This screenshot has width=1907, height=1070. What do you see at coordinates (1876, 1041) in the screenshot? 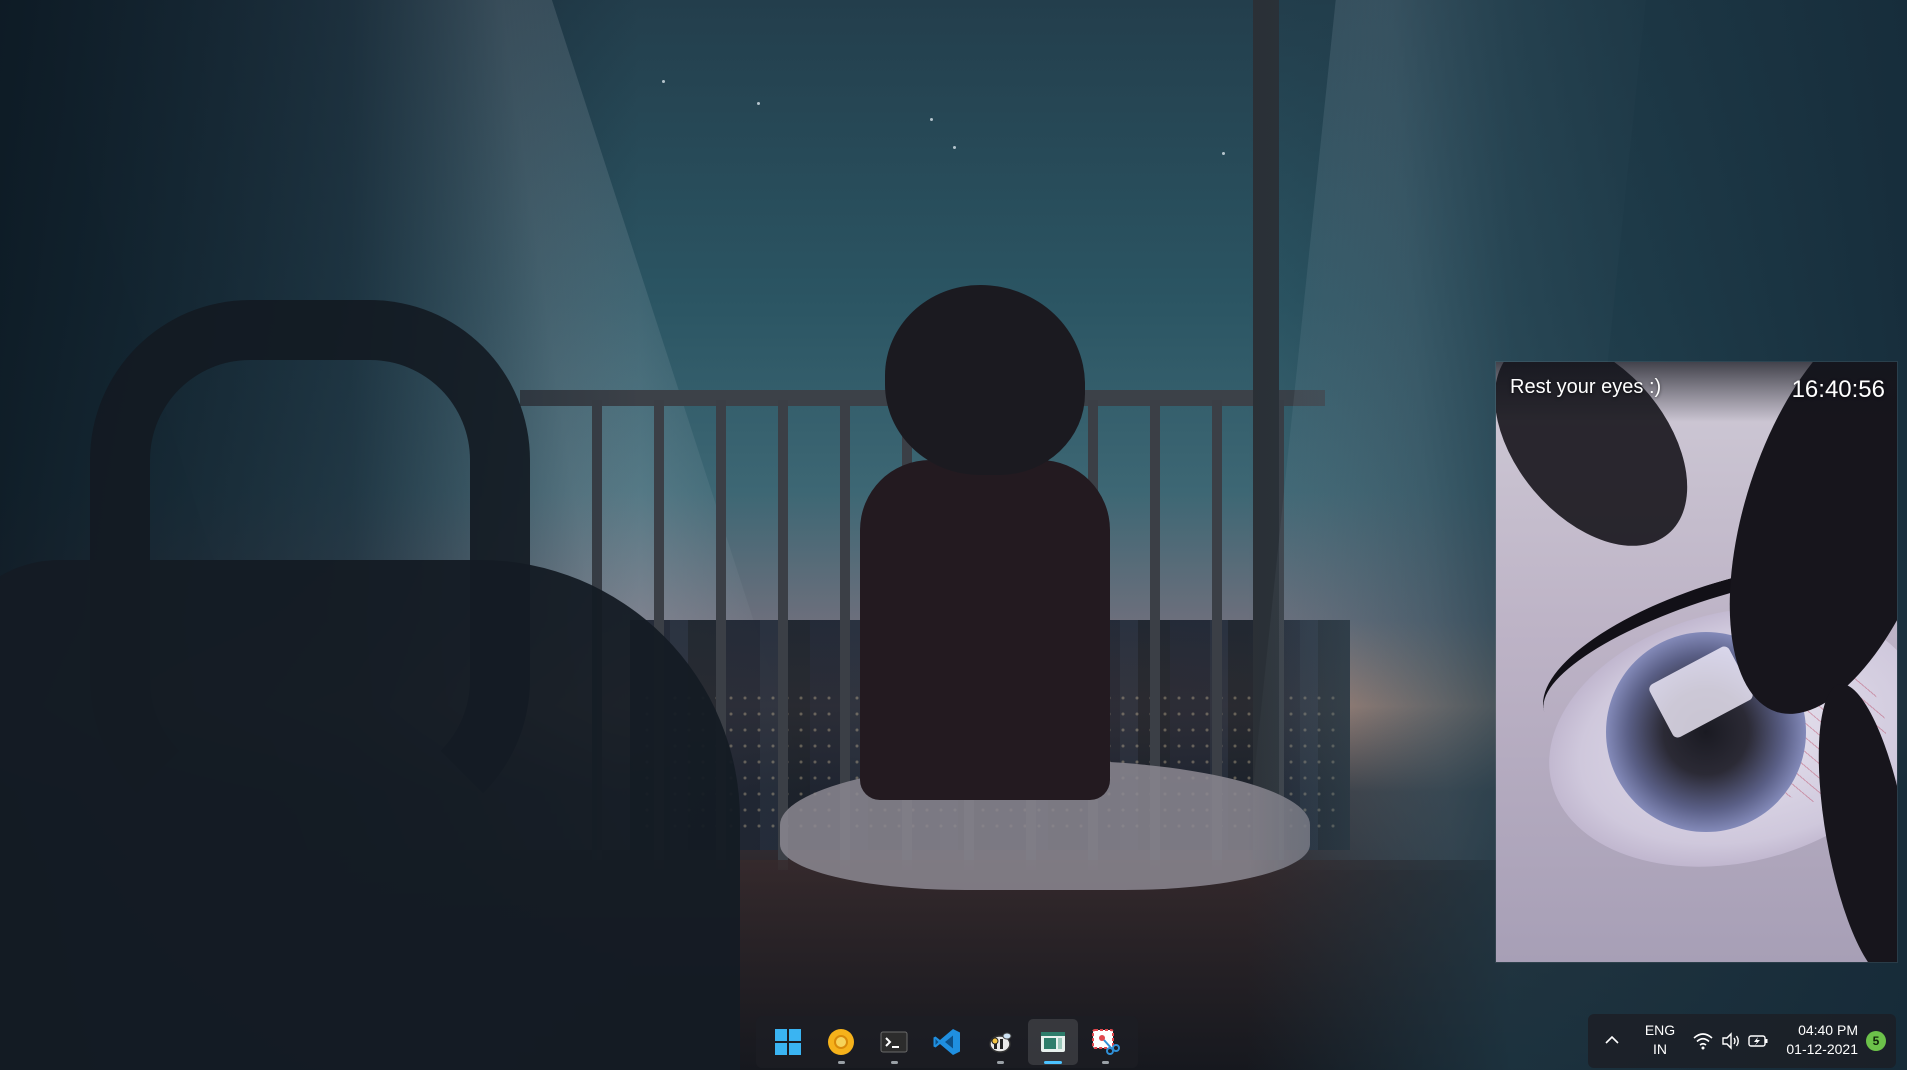
I see `notification-badge: 5` at bounding box center [1876, 1041].